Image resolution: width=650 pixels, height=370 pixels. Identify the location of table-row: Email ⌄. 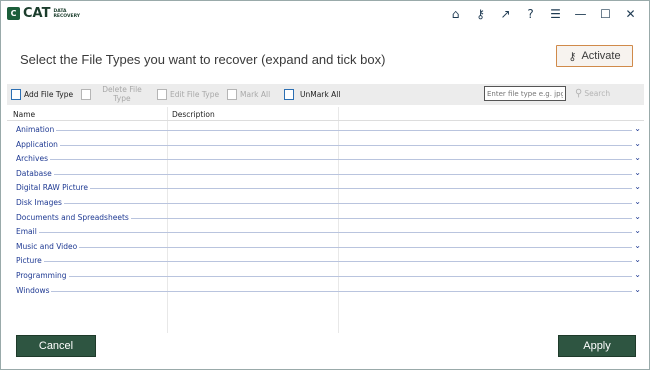
(325, 231).